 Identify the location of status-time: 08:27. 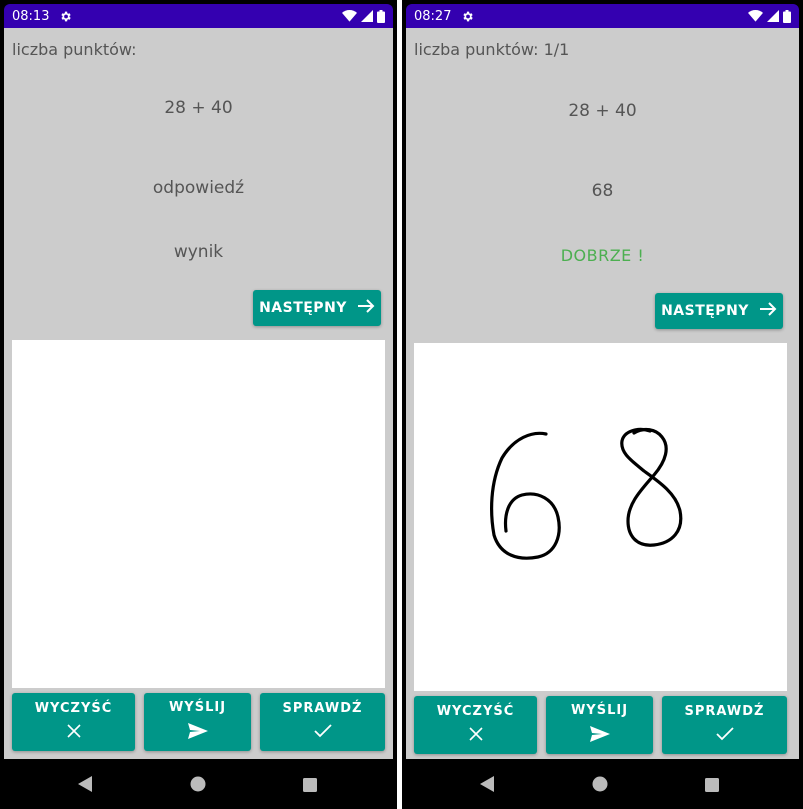
(433, 16).